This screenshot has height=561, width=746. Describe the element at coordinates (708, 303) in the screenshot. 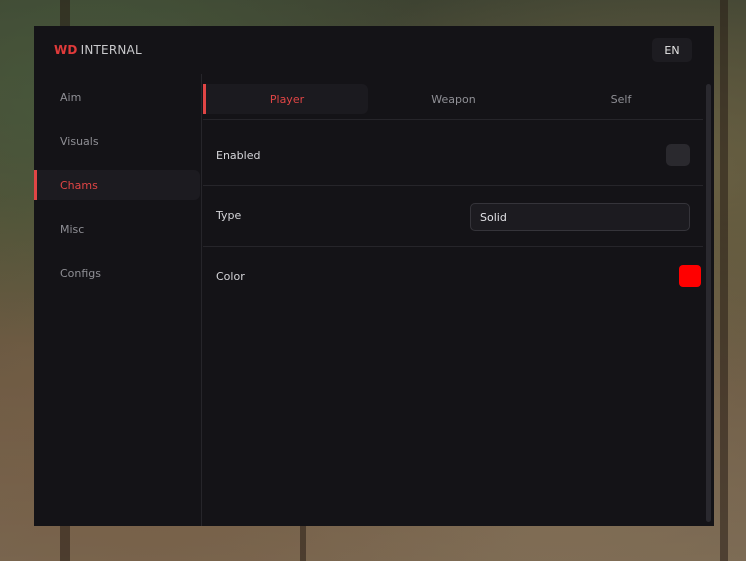

I see `scrollbar` at that location.